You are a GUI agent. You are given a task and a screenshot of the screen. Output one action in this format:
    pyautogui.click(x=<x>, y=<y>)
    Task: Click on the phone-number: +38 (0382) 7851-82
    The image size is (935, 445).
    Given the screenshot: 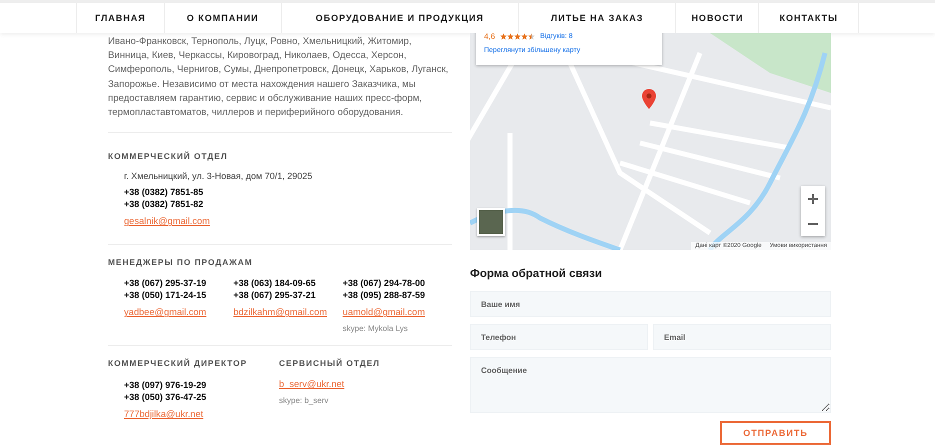 What is the action you would take?
    pyautogui.click(x=164, y=204)
    